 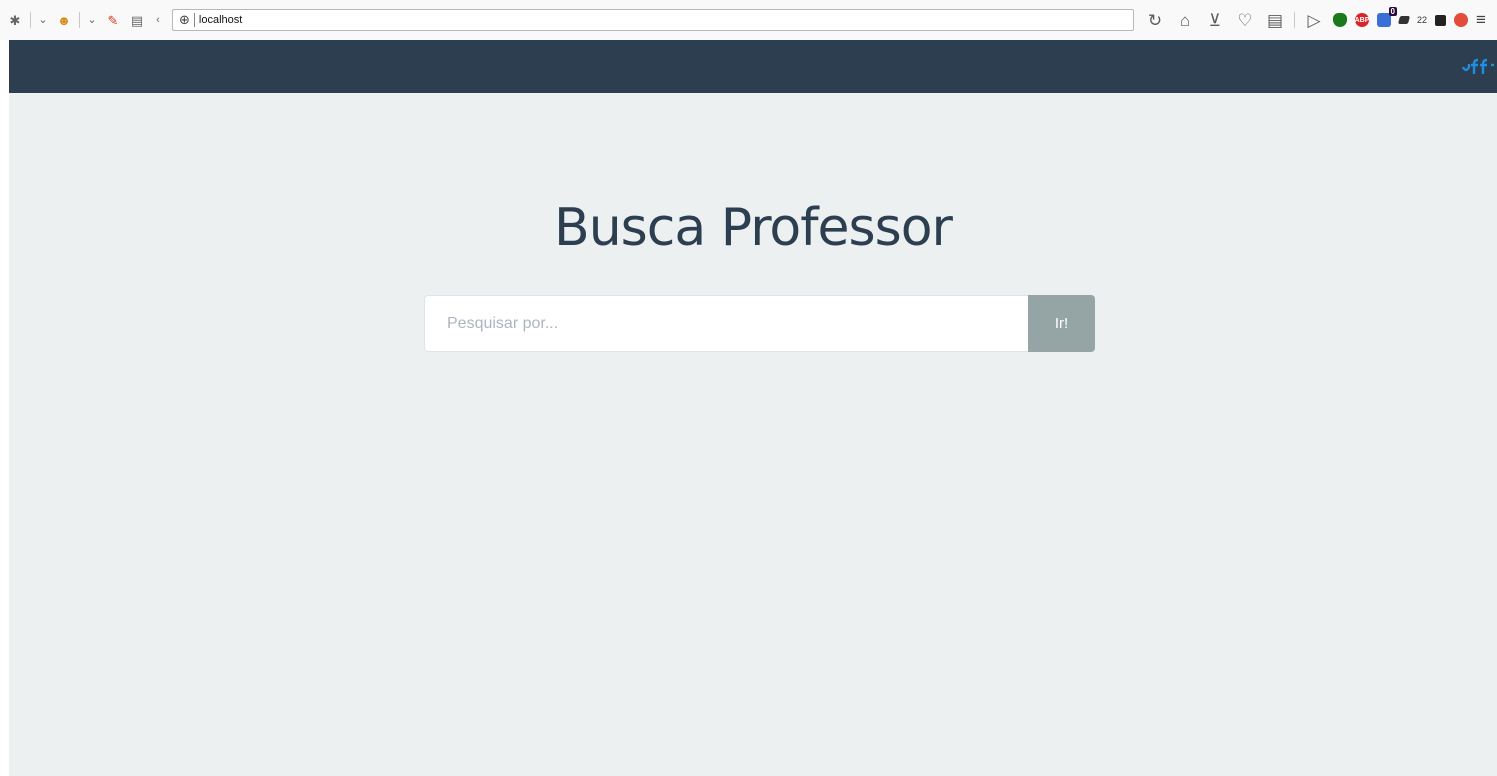 What do you see at coordinates (653, 20) in the screenshot?
I see `url-bar: ⊕ localhost` at bounding box center [653, 20].